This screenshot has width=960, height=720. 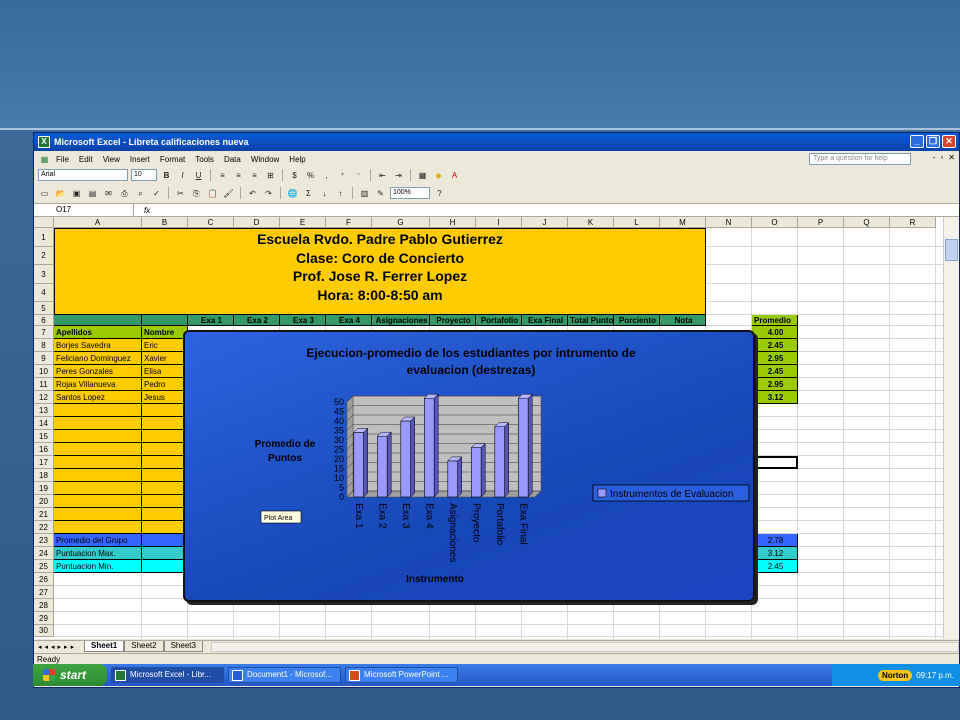 What do you see at coordinates (44, 293) in the screenshot?
I see `row-header: 4` at bounding box center [44, 293].